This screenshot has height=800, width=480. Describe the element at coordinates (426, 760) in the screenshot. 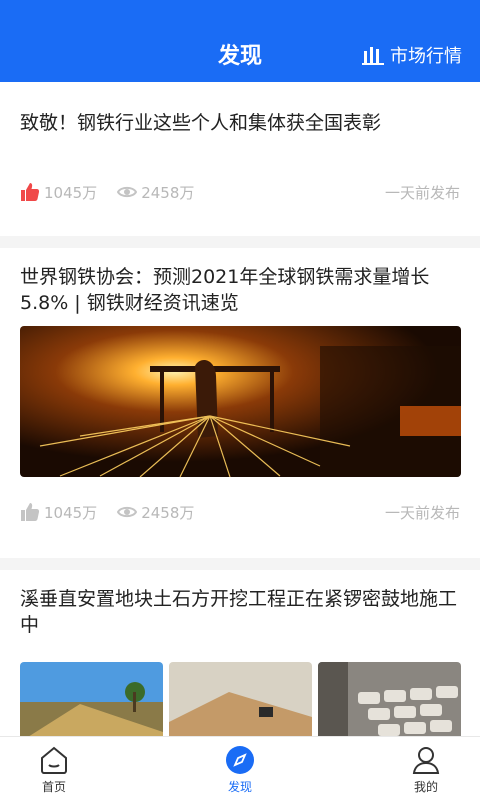

I see `user-icon` at that location.